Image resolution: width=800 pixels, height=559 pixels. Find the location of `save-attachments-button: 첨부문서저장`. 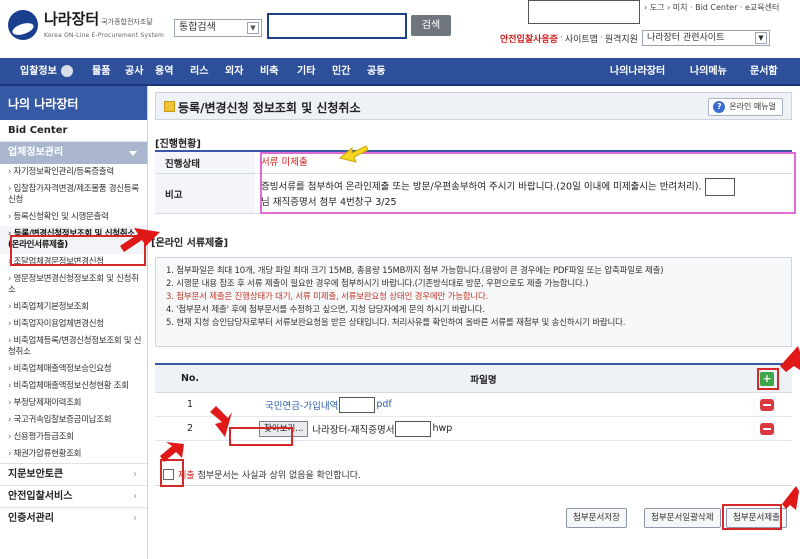

save-attachments-button: 첨부문서저장 is located at coordinates (596, 518).